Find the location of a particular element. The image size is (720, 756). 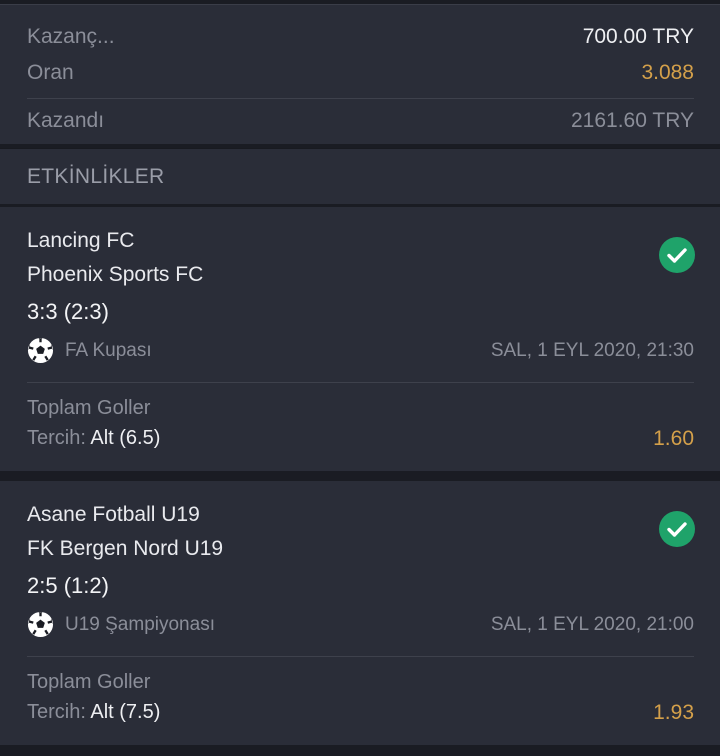

league-name: U19 Şampiyonası is located at coordinates (140, 624).